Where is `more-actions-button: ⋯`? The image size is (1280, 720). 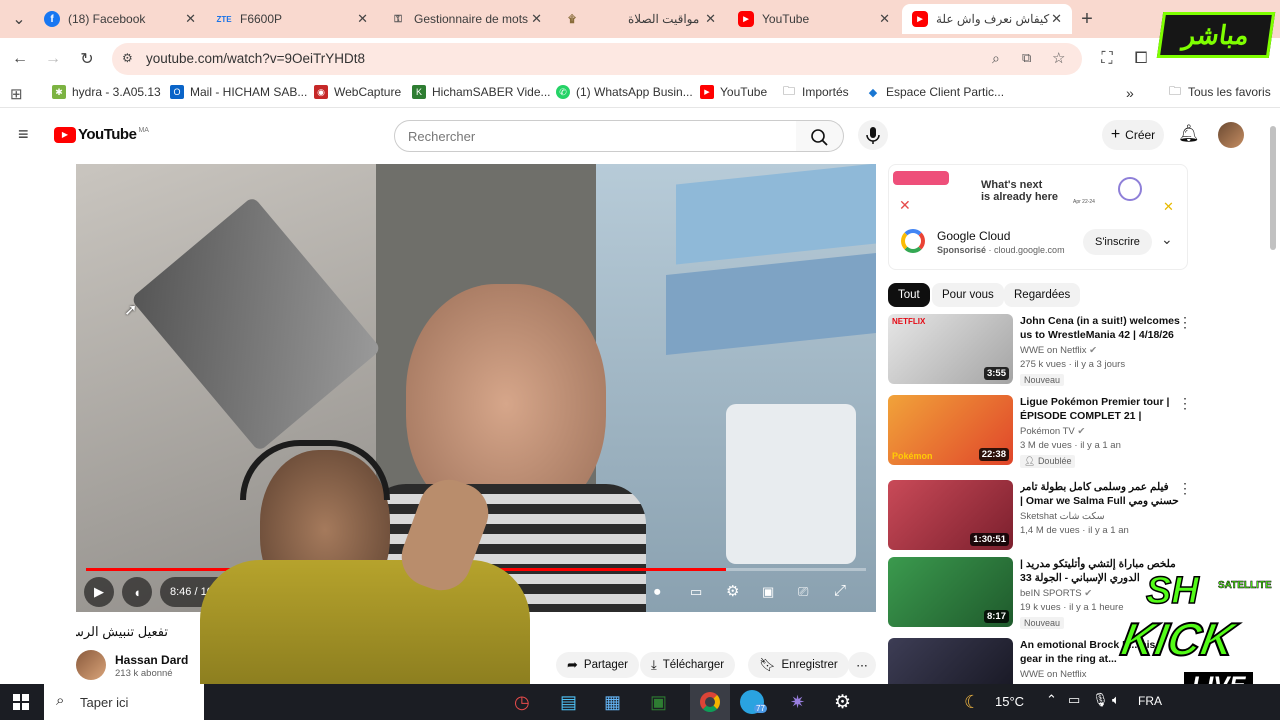
more-actions-button: ⋯ is located at coordinates (862, 665).